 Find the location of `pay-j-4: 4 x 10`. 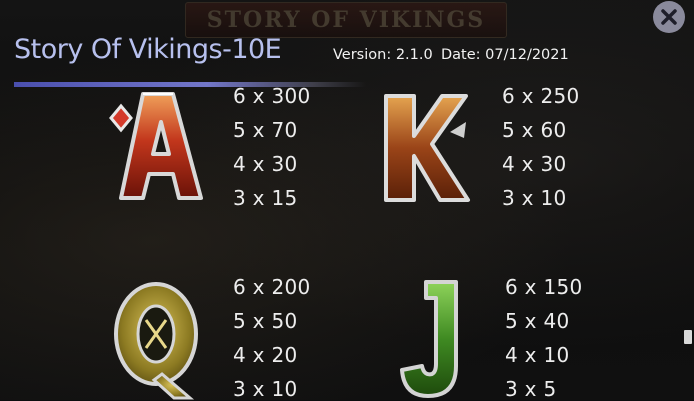

pay-j-4: 4 x 10 is located at coordinates (537, 355).